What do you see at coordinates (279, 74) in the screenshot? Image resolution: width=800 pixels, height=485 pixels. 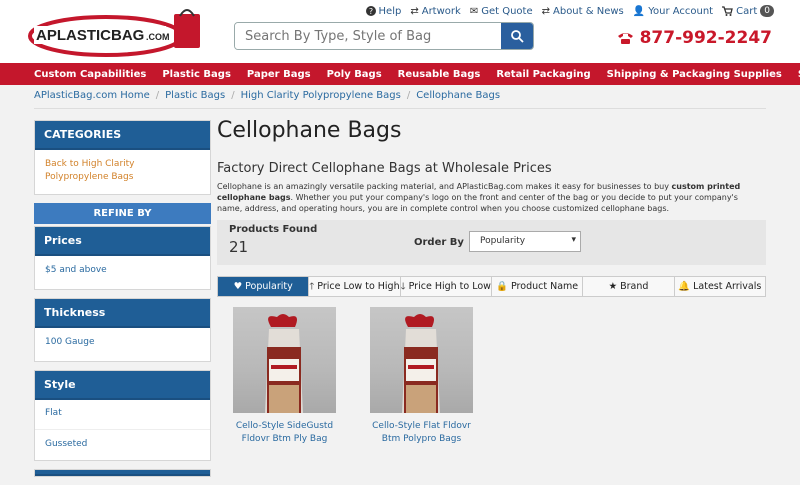 I see `nav-item-paper-bags: Paper Bags` at bounding box center [279, 74].